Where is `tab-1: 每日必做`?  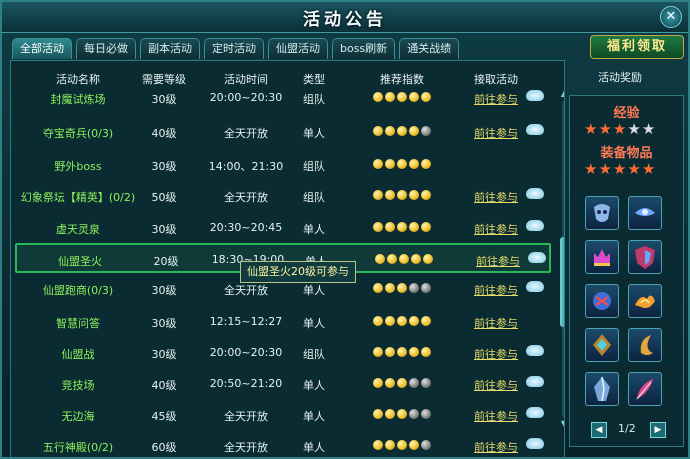
tab-1: 每日必做 is located at coordinates (106, 48).